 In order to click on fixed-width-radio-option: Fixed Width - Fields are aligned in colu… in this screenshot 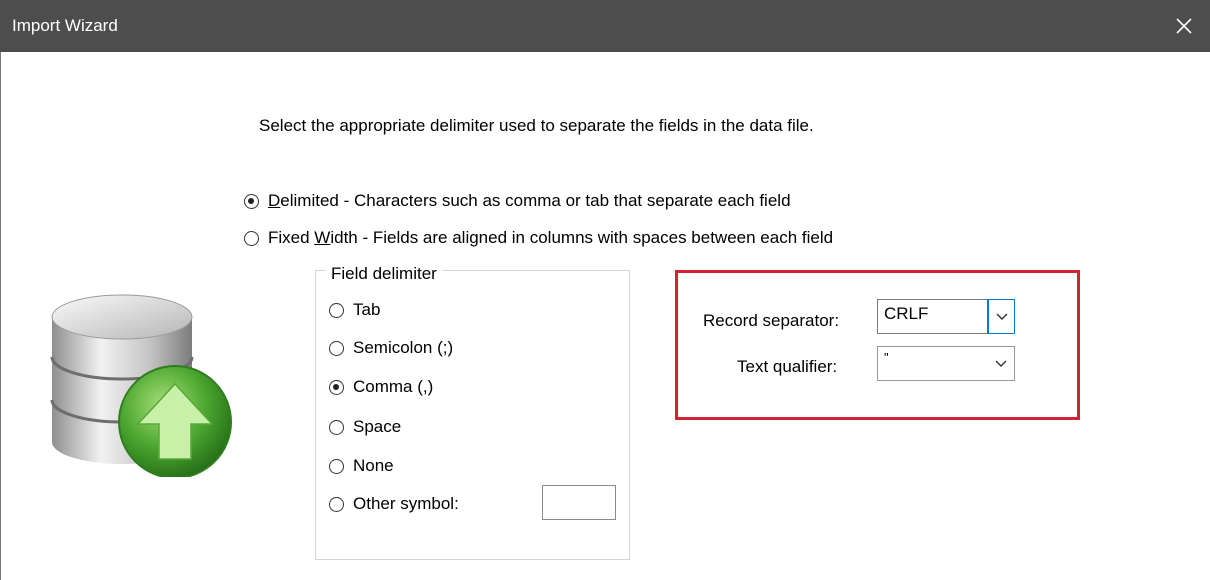, I will do `click(538, 238)`.